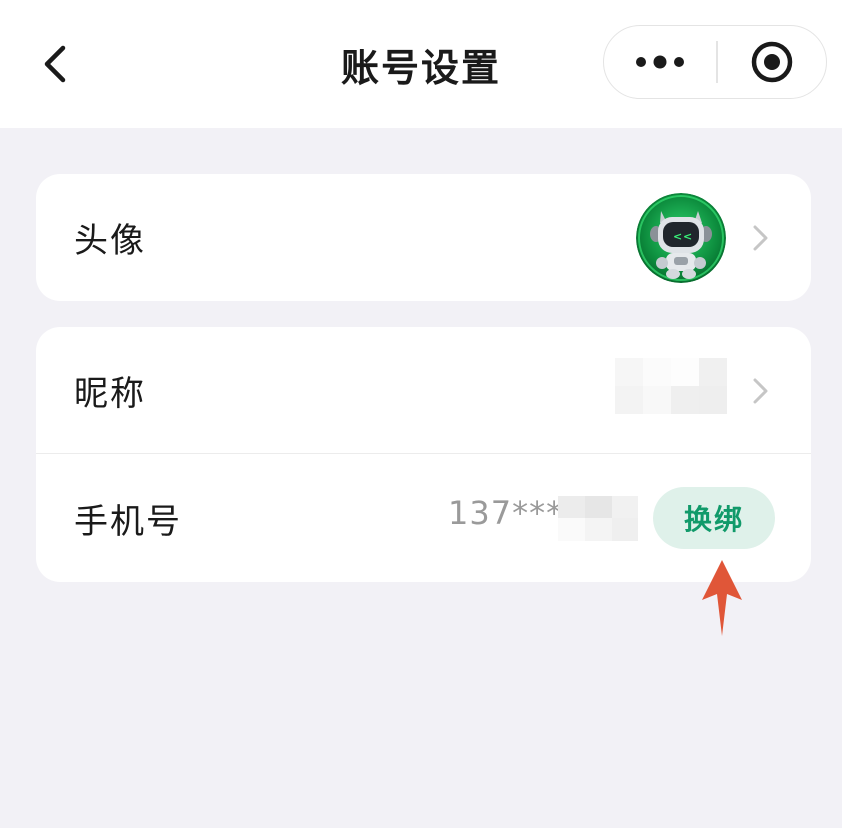  I want to click on chevron-left-icon, so click(55, 64).